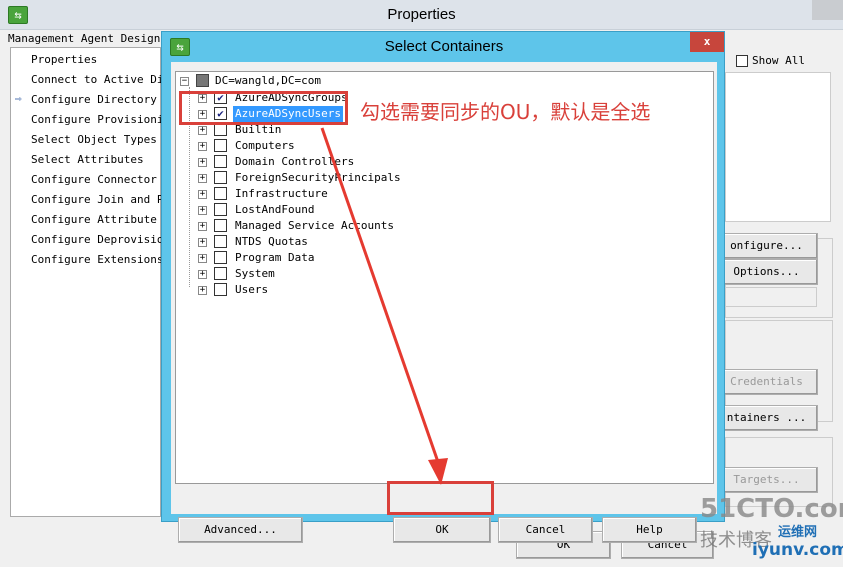 Image resolution: width=843 pixels, height=567 pixels. Describe the element at coordinates (797, 550) in the screenshot. I see `watermark-url: iyunv.com` at that location.